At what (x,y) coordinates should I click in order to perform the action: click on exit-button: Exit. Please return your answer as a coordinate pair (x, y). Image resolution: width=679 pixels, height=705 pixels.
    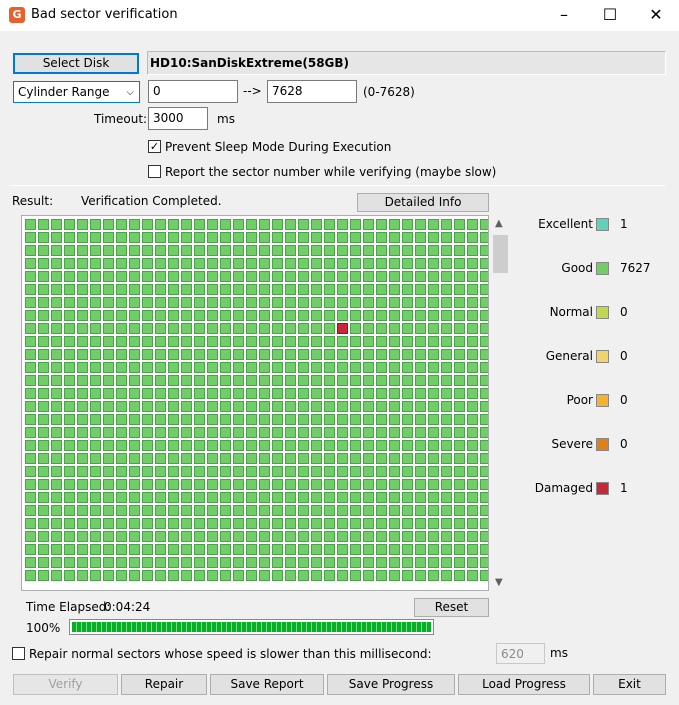
    Looking at the image, I should click on (629, 684).